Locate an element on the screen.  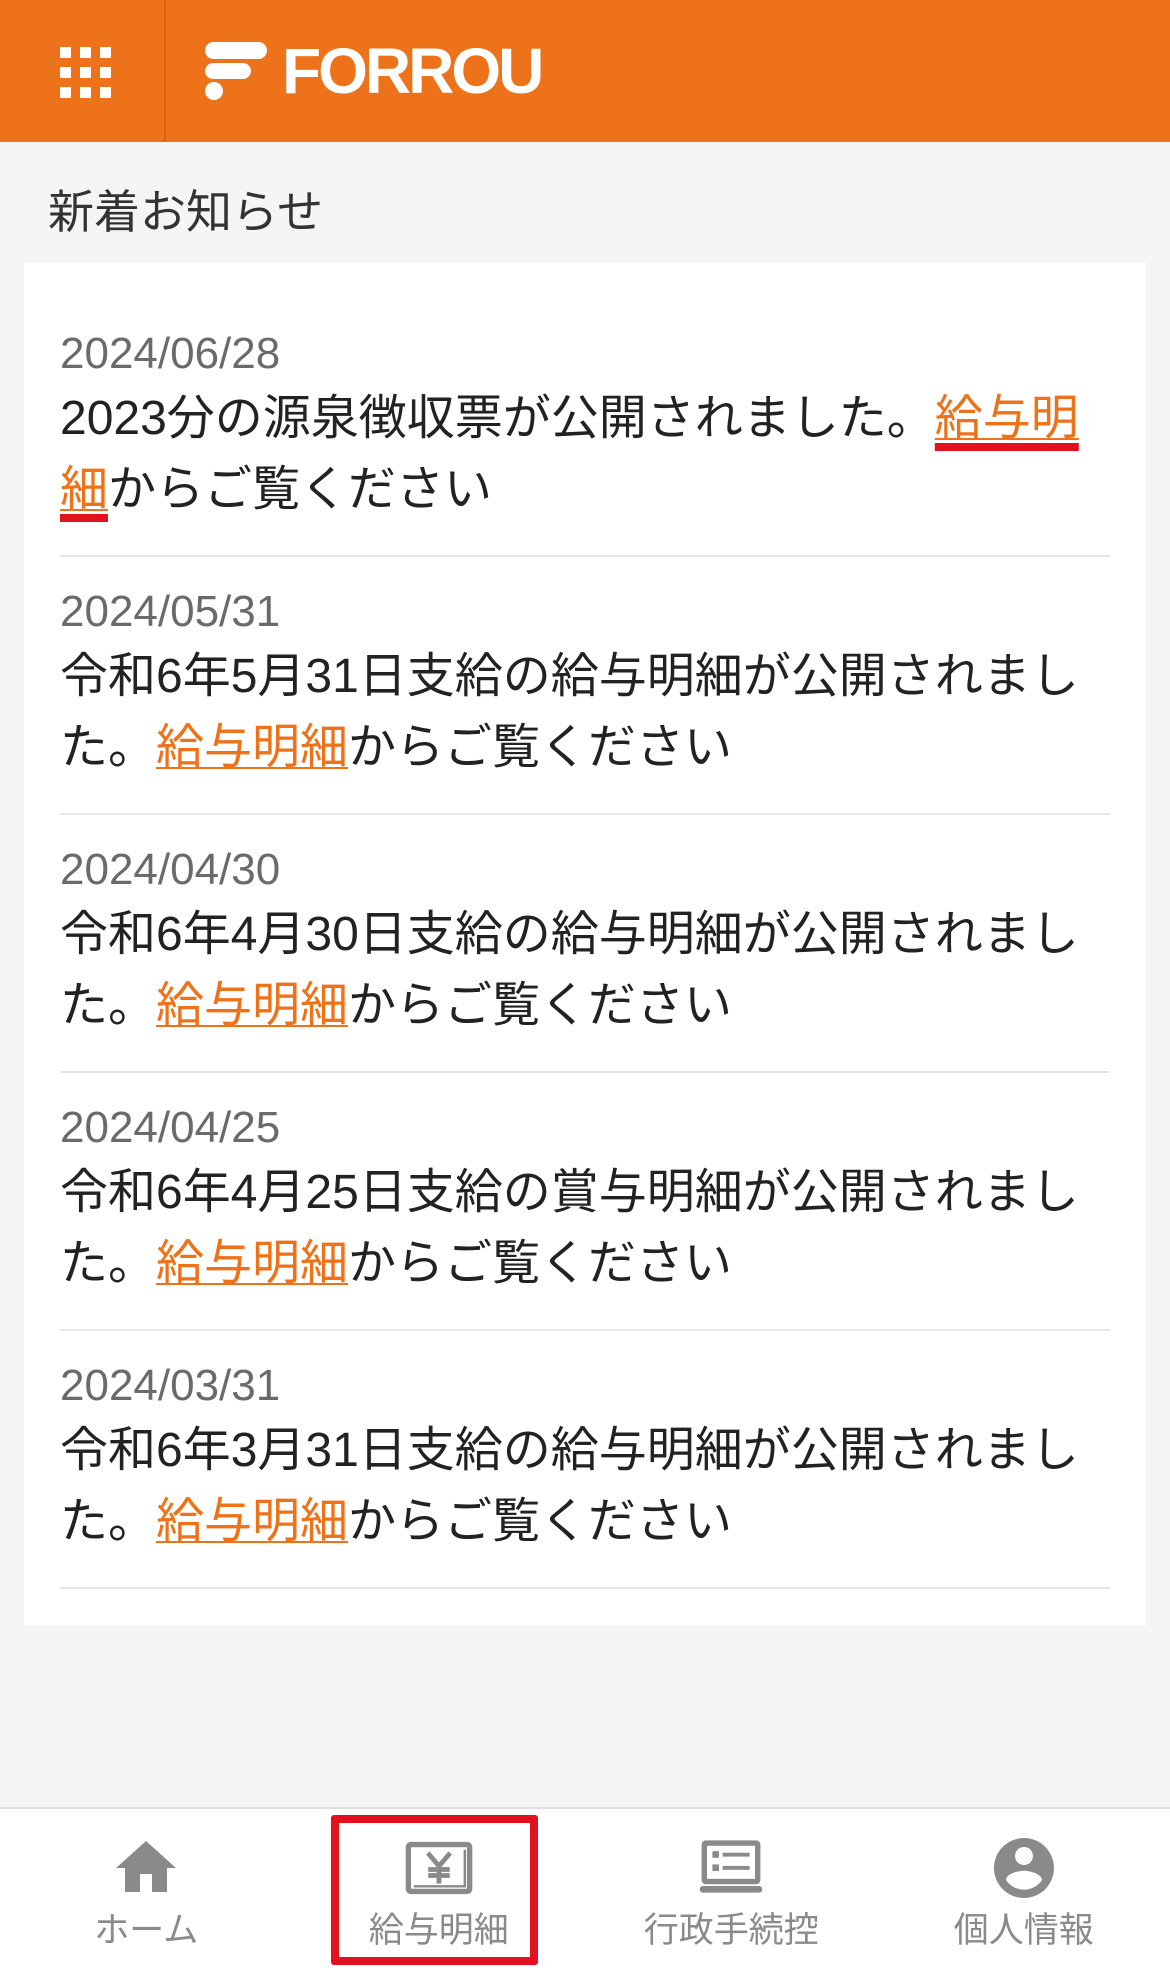
home-icon is located at coordinates (146, 1866).